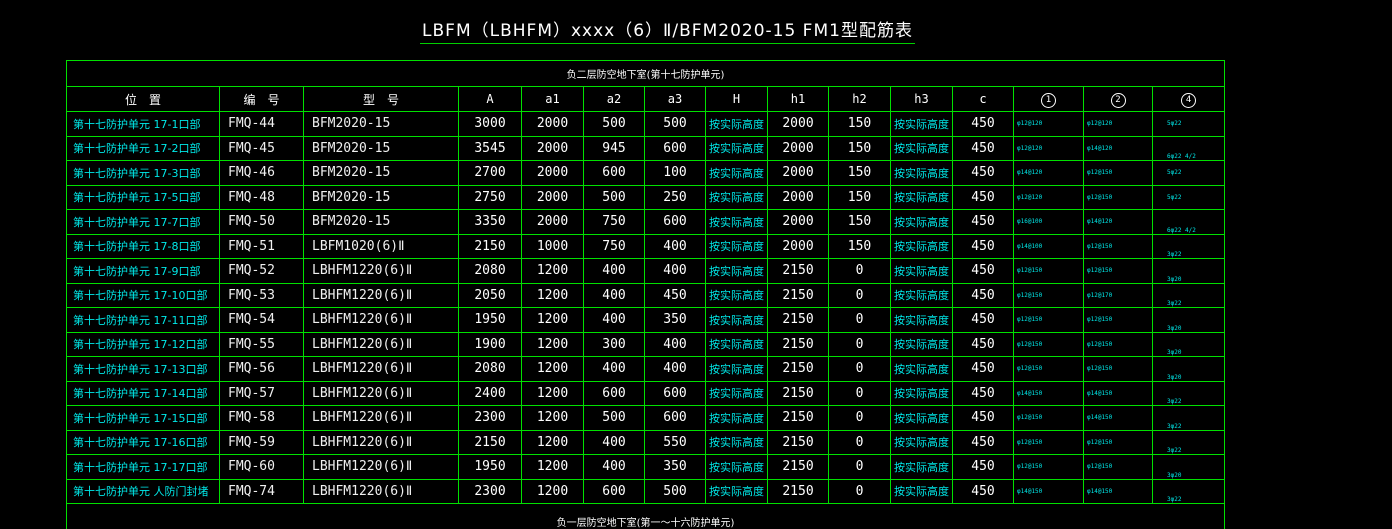  Describe the element at coordinates (490, 222) in the screenshot. I see `a-cell: 3350` at that location.